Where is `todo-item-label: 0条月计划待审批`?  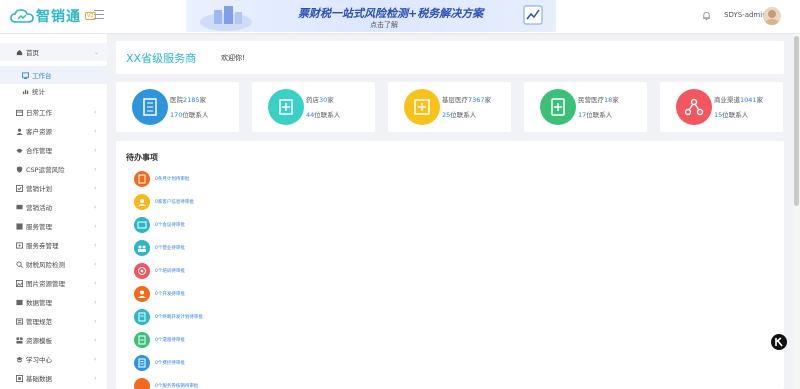 todo-item-label: 0条月计划待审批 is located at coordinates (172, 179).